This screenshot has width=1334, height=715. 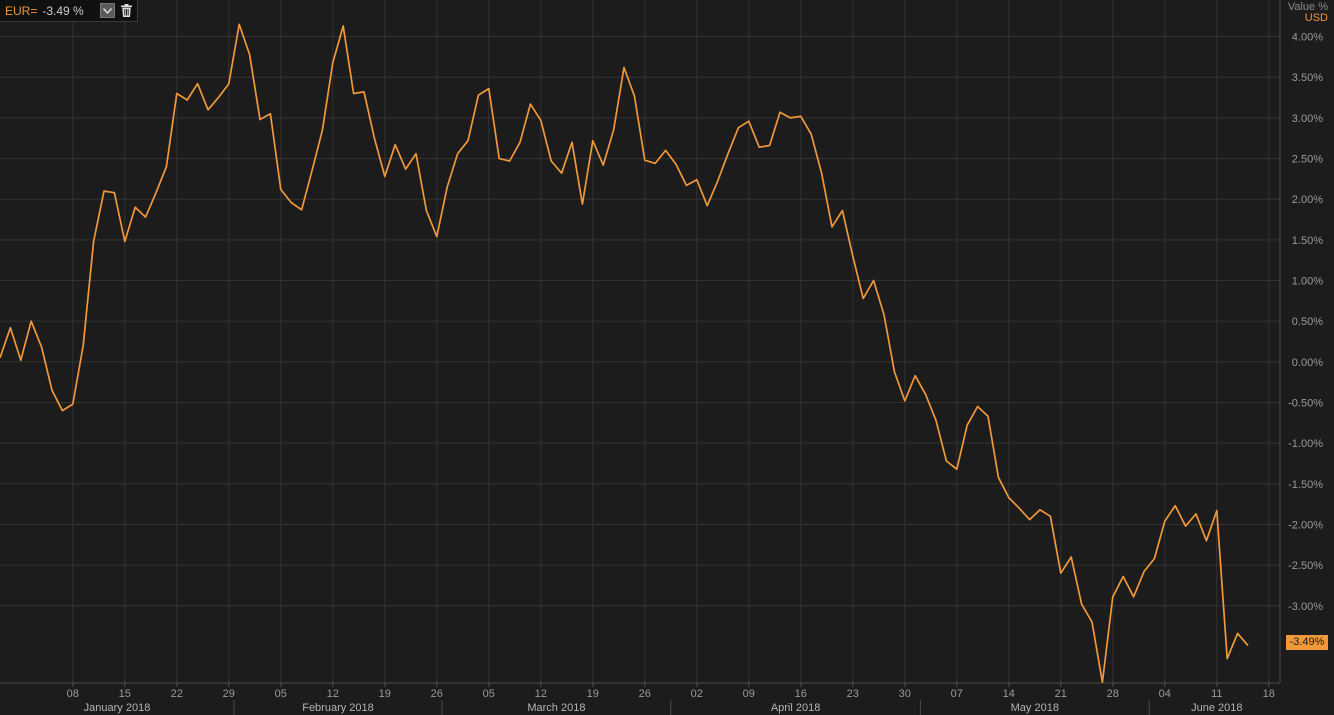 What do you see at coordinates (853, 694) in the screenshot?
I see `x-tick-label: 23` at bounding box center [853, 694].